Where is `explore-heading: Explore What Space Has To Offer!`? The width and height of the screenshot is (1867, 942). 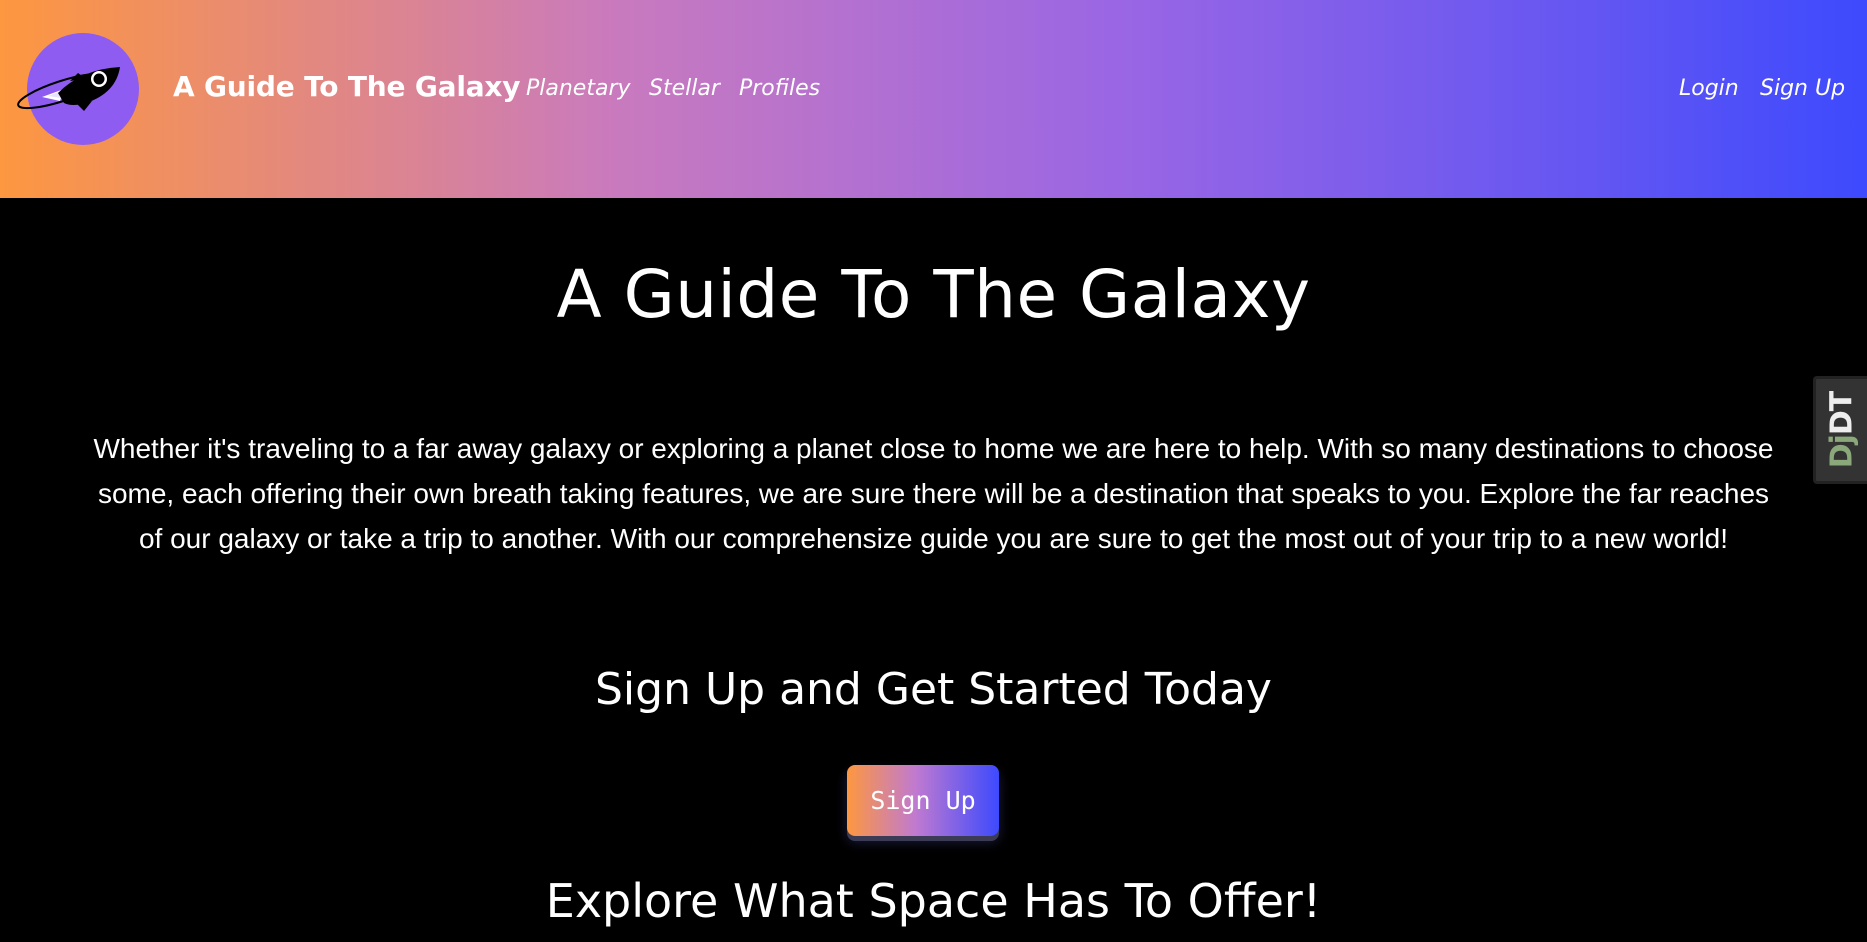 explore-heading: Explore What Space Has To Offer! is located at coordinates (933, 901).